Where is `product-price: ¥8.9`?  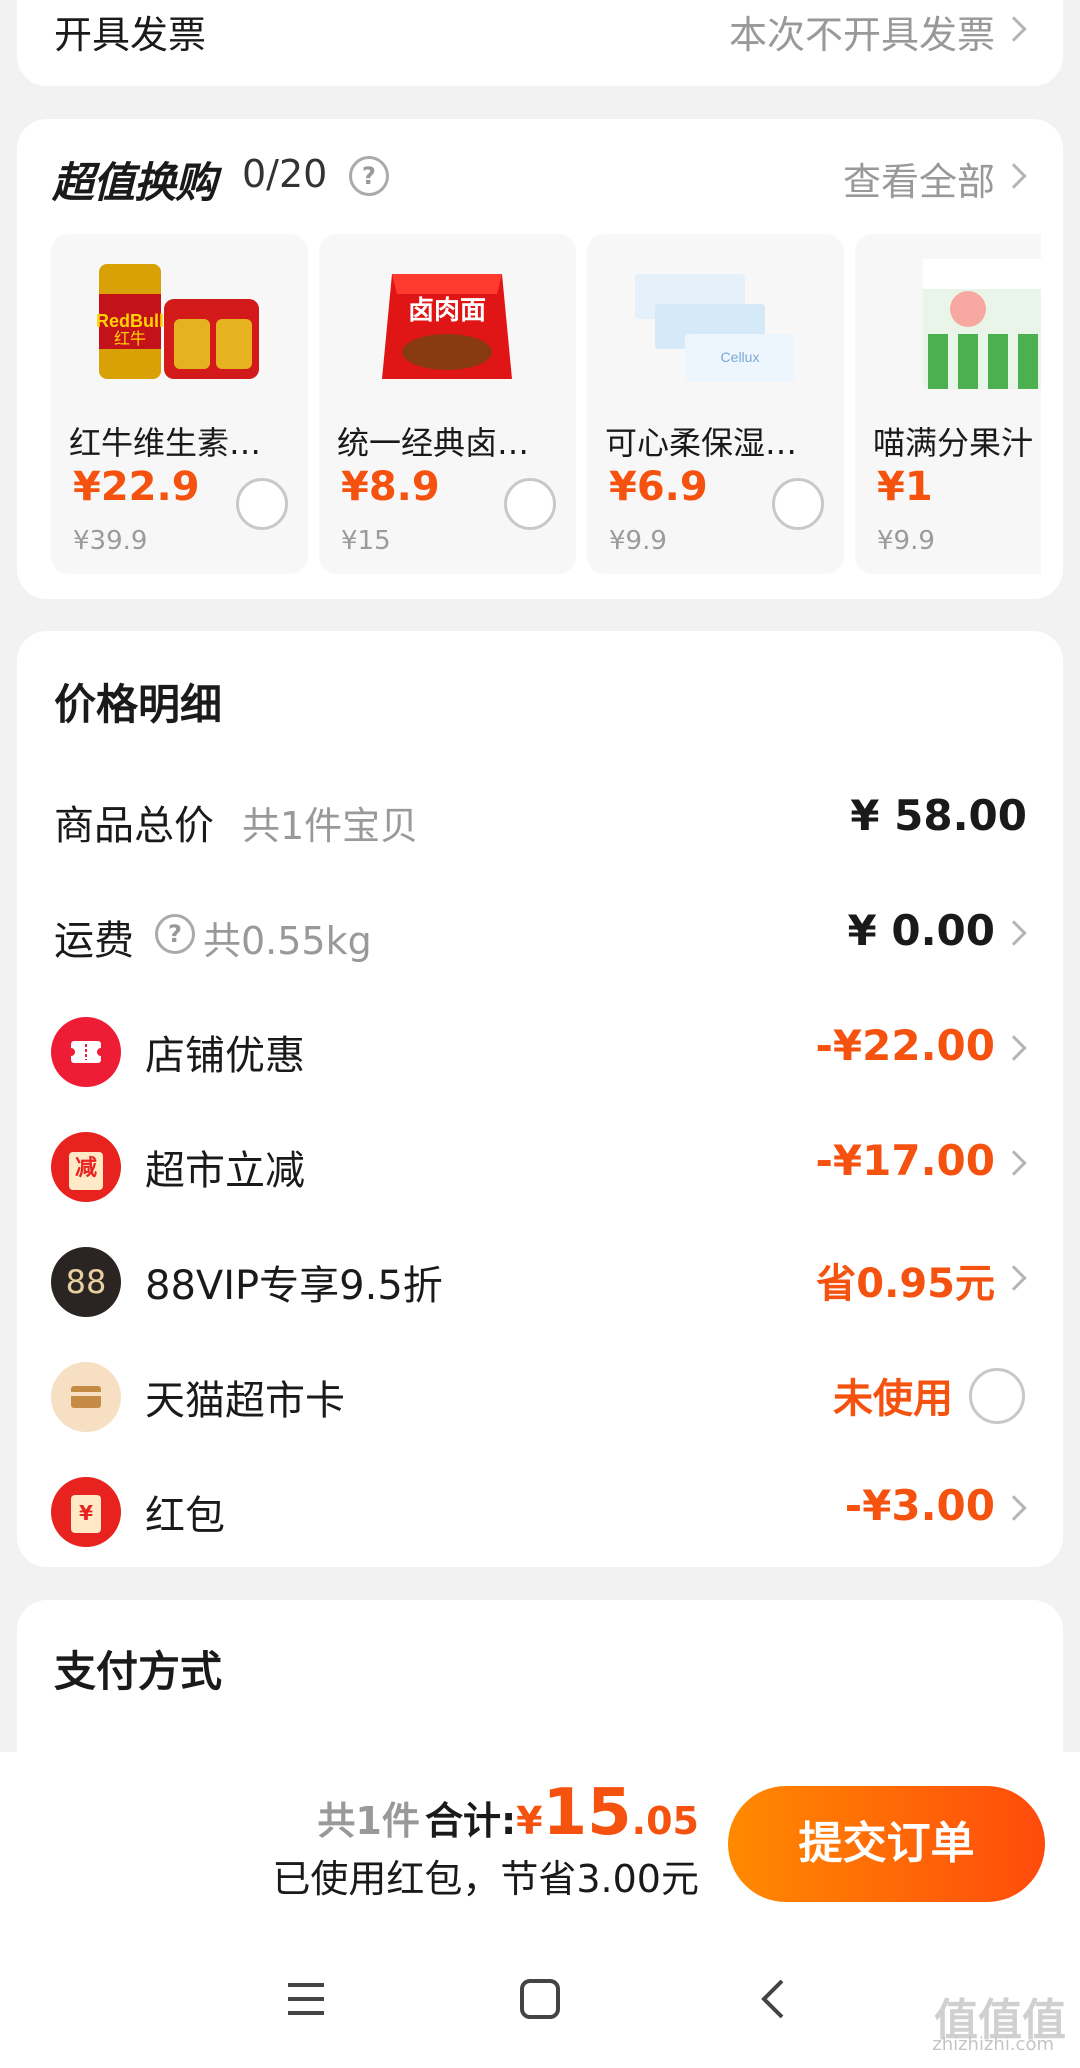 product-price: ¥8.9 is located at coordinates (390, 487).